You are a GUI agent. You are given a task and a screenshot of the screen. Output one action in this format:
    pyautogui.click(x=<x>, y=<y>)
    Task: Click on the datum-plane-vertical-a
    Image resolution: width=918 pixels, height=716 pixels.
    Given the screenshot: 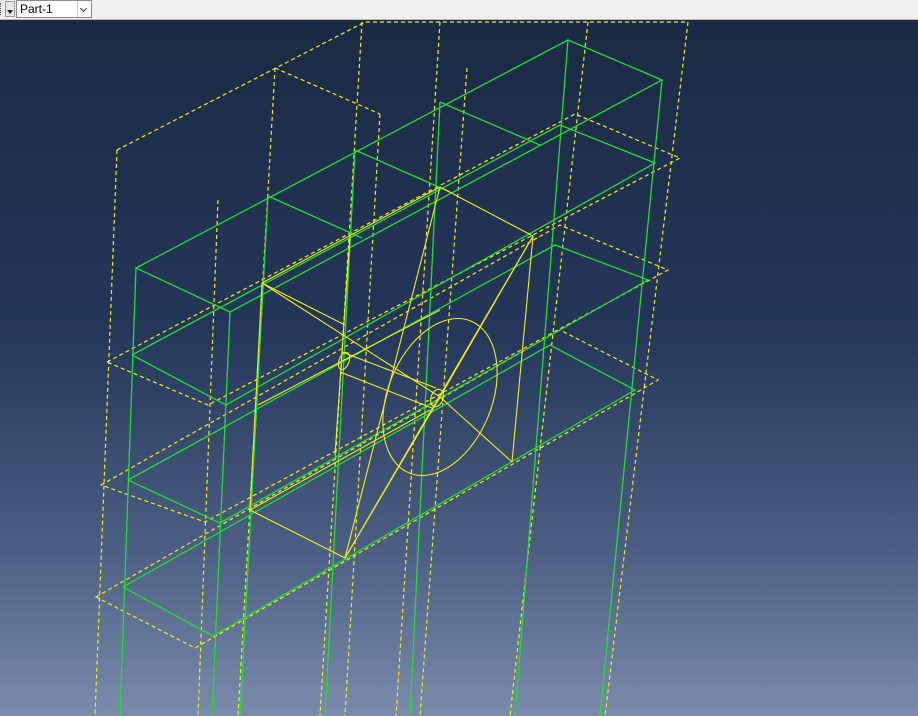 What is the action you would take?
    pyautogui.click(x=402, y=86)
    